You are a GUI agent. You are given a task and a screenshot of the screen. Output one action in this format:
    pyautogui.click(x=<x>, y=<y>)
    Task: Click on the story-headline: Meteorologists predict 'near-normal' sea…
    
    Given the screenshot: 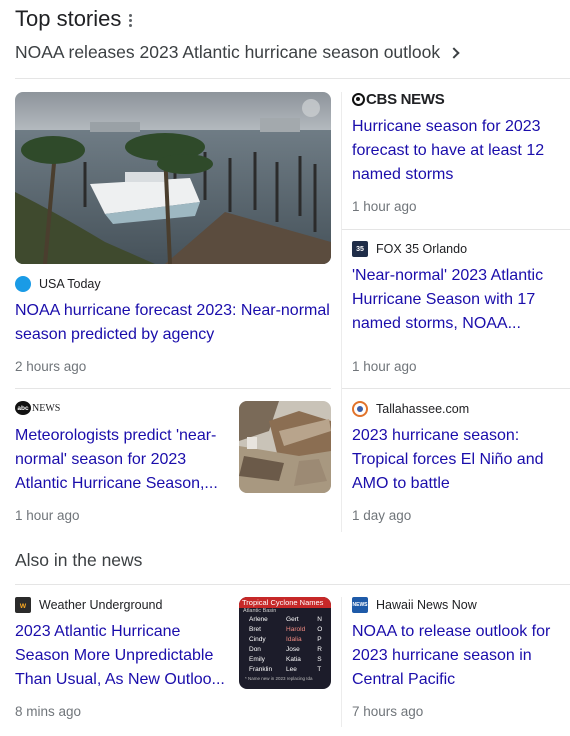 What is the action you would take?
    pyautogui.click(x=120, y=460)
    